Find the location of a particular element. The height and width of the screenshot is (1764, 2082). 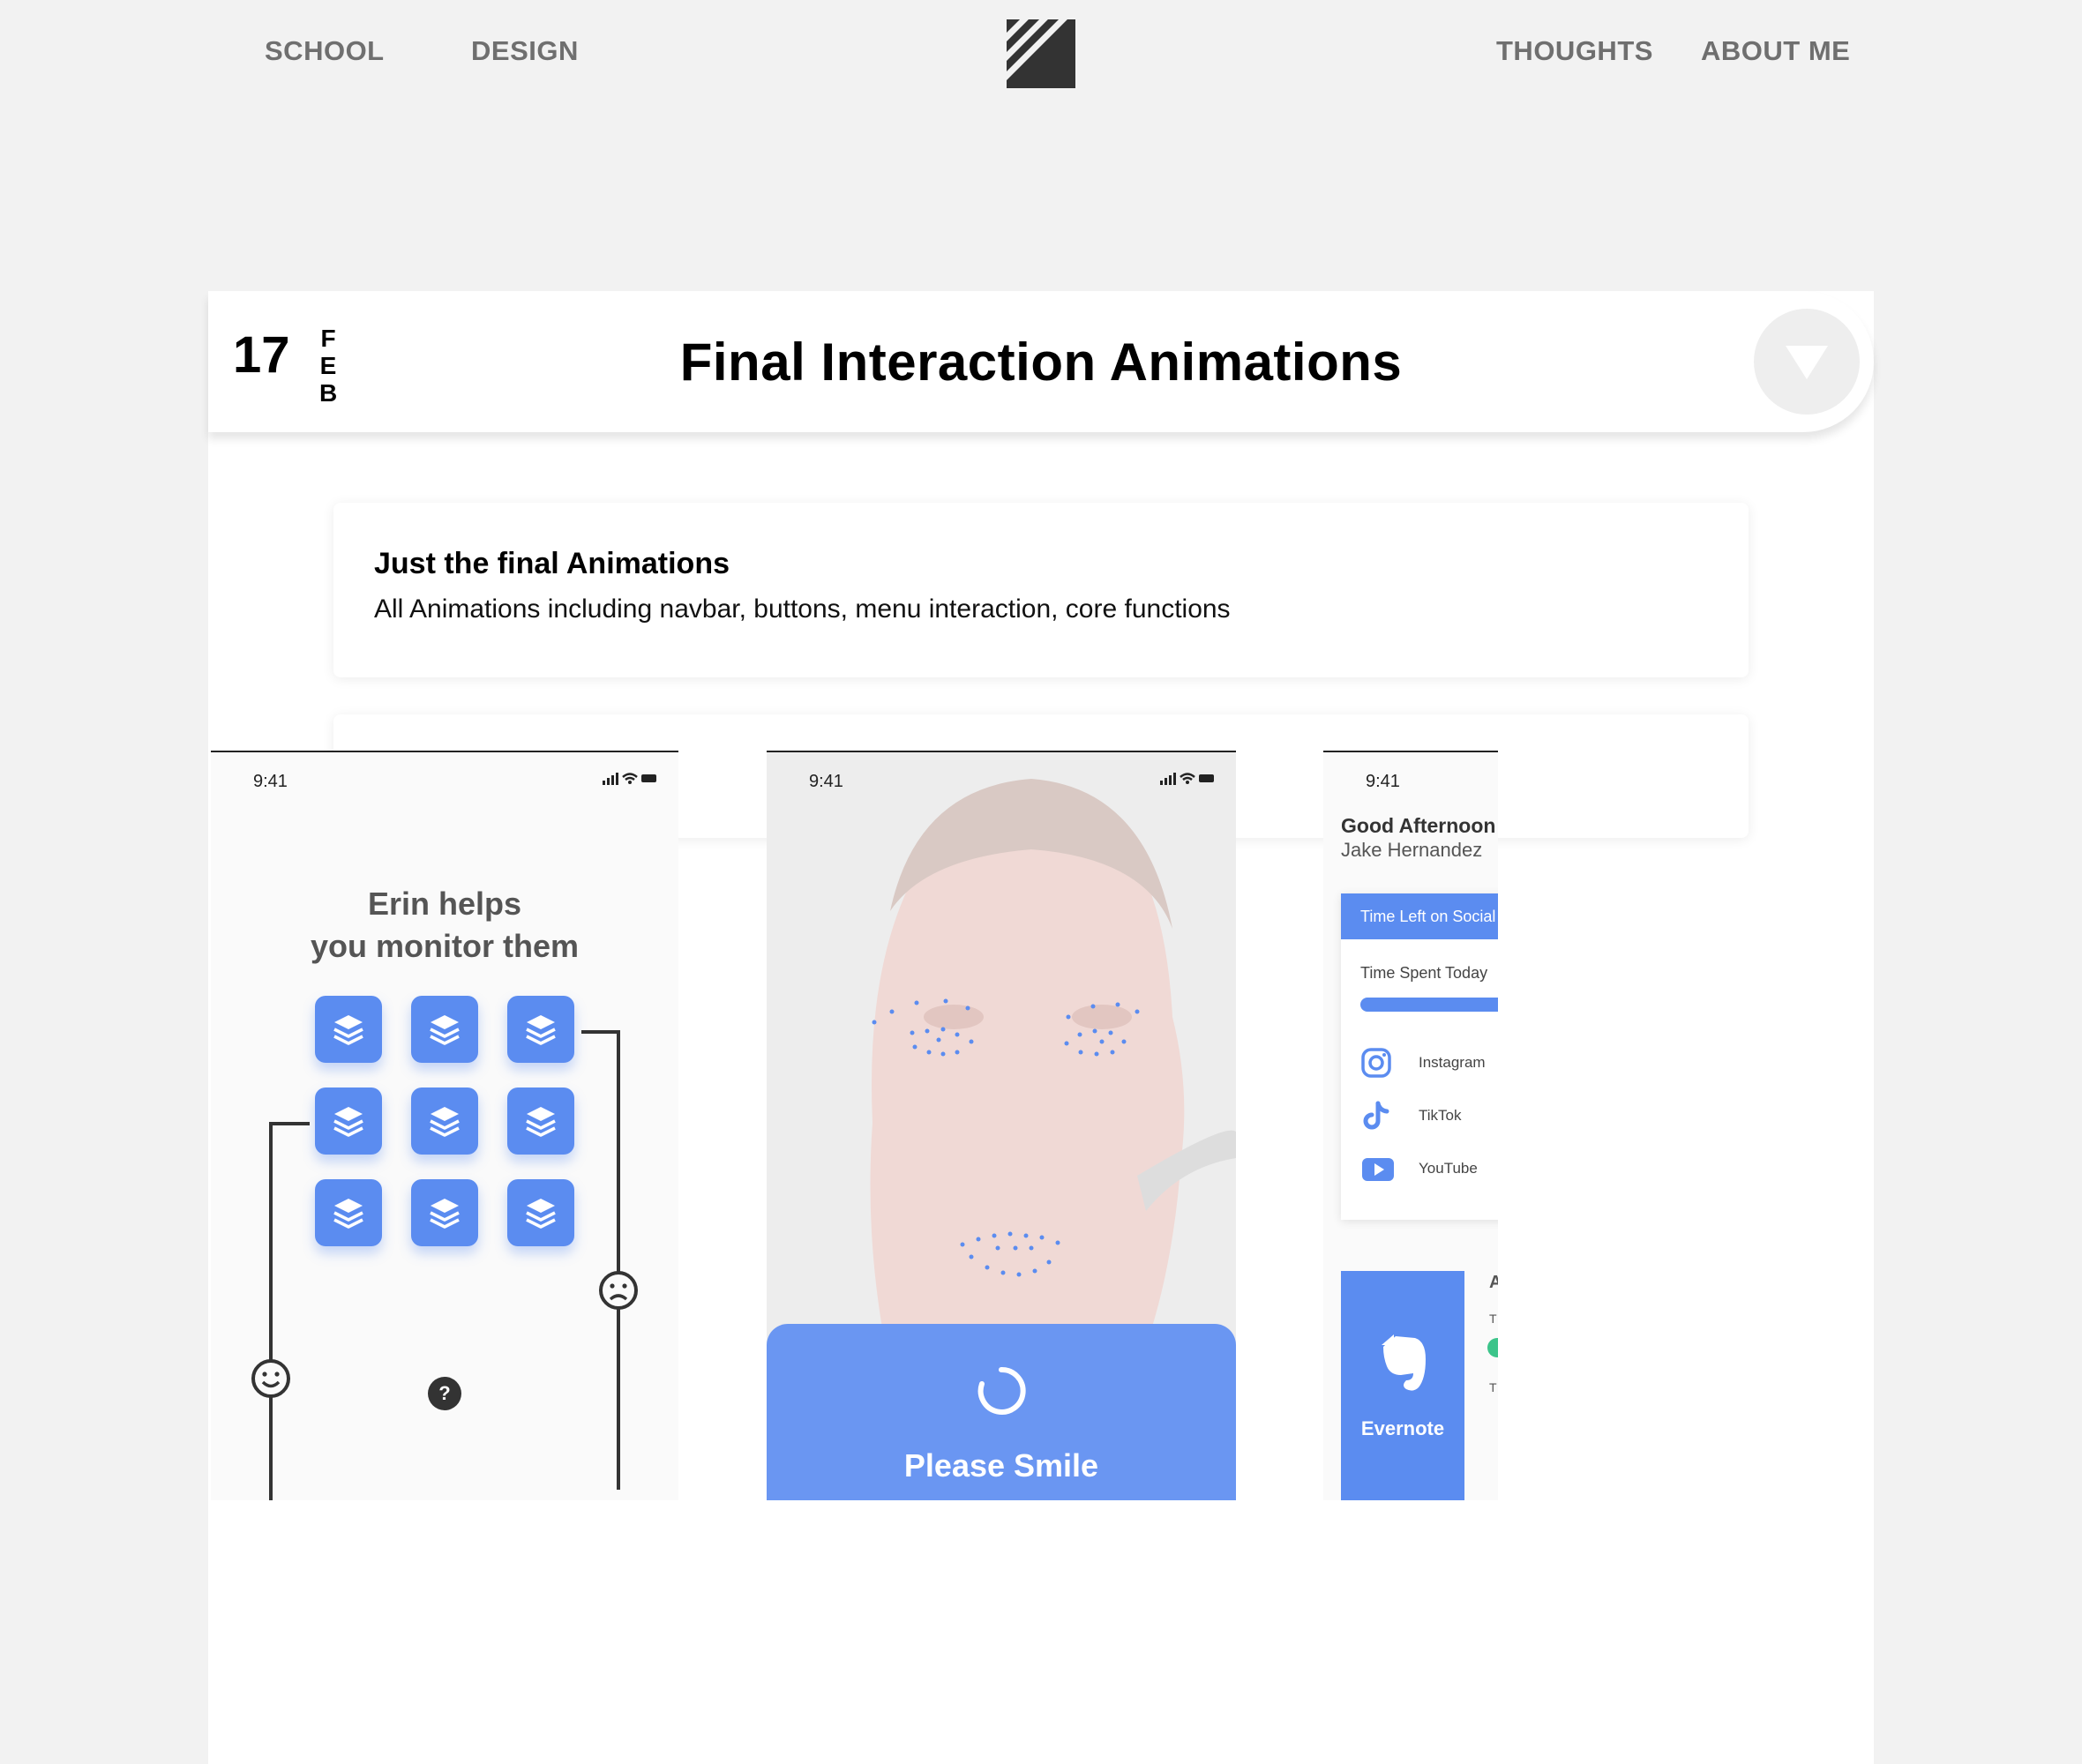

app-name: TikTok is located at coordinates (1440, 1115).